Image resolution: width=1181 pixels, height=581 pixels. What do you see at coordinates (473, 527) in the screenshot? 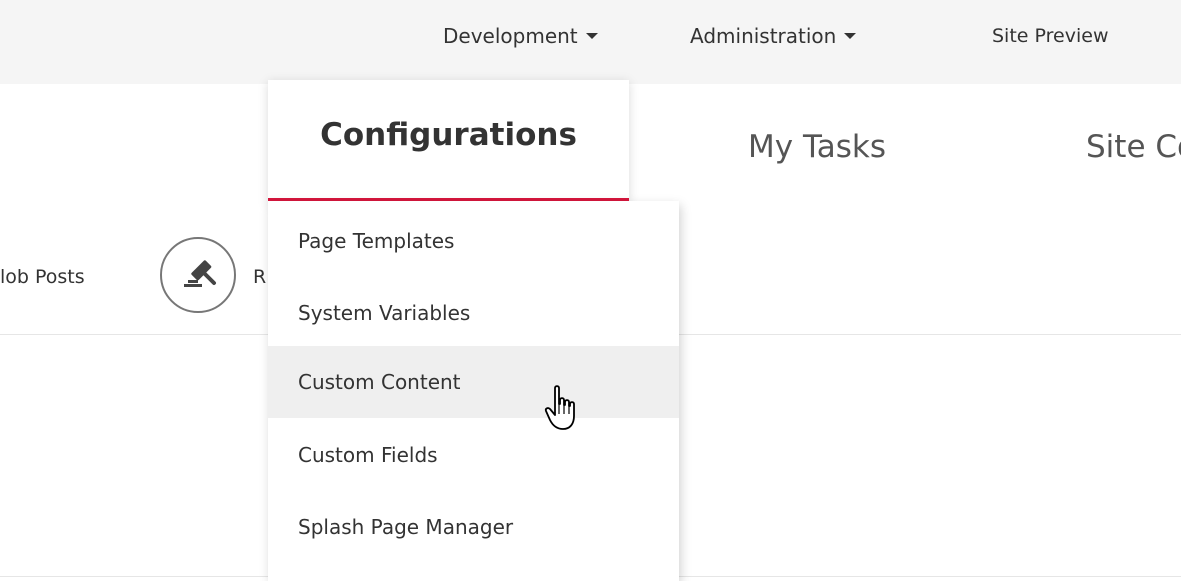
I see `menu-item-splash-page-manager: Splash Page Manager` at bounding box center [473, 527].